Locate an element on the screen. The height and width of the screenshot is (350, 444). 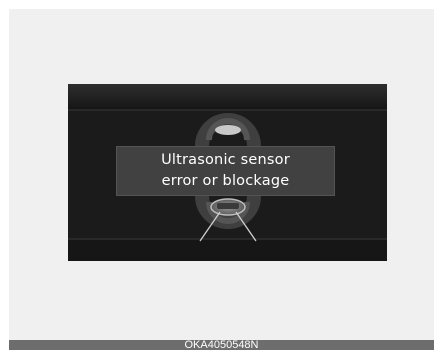
figure-code: OKA4050548N is located at coordinates (221, 345).